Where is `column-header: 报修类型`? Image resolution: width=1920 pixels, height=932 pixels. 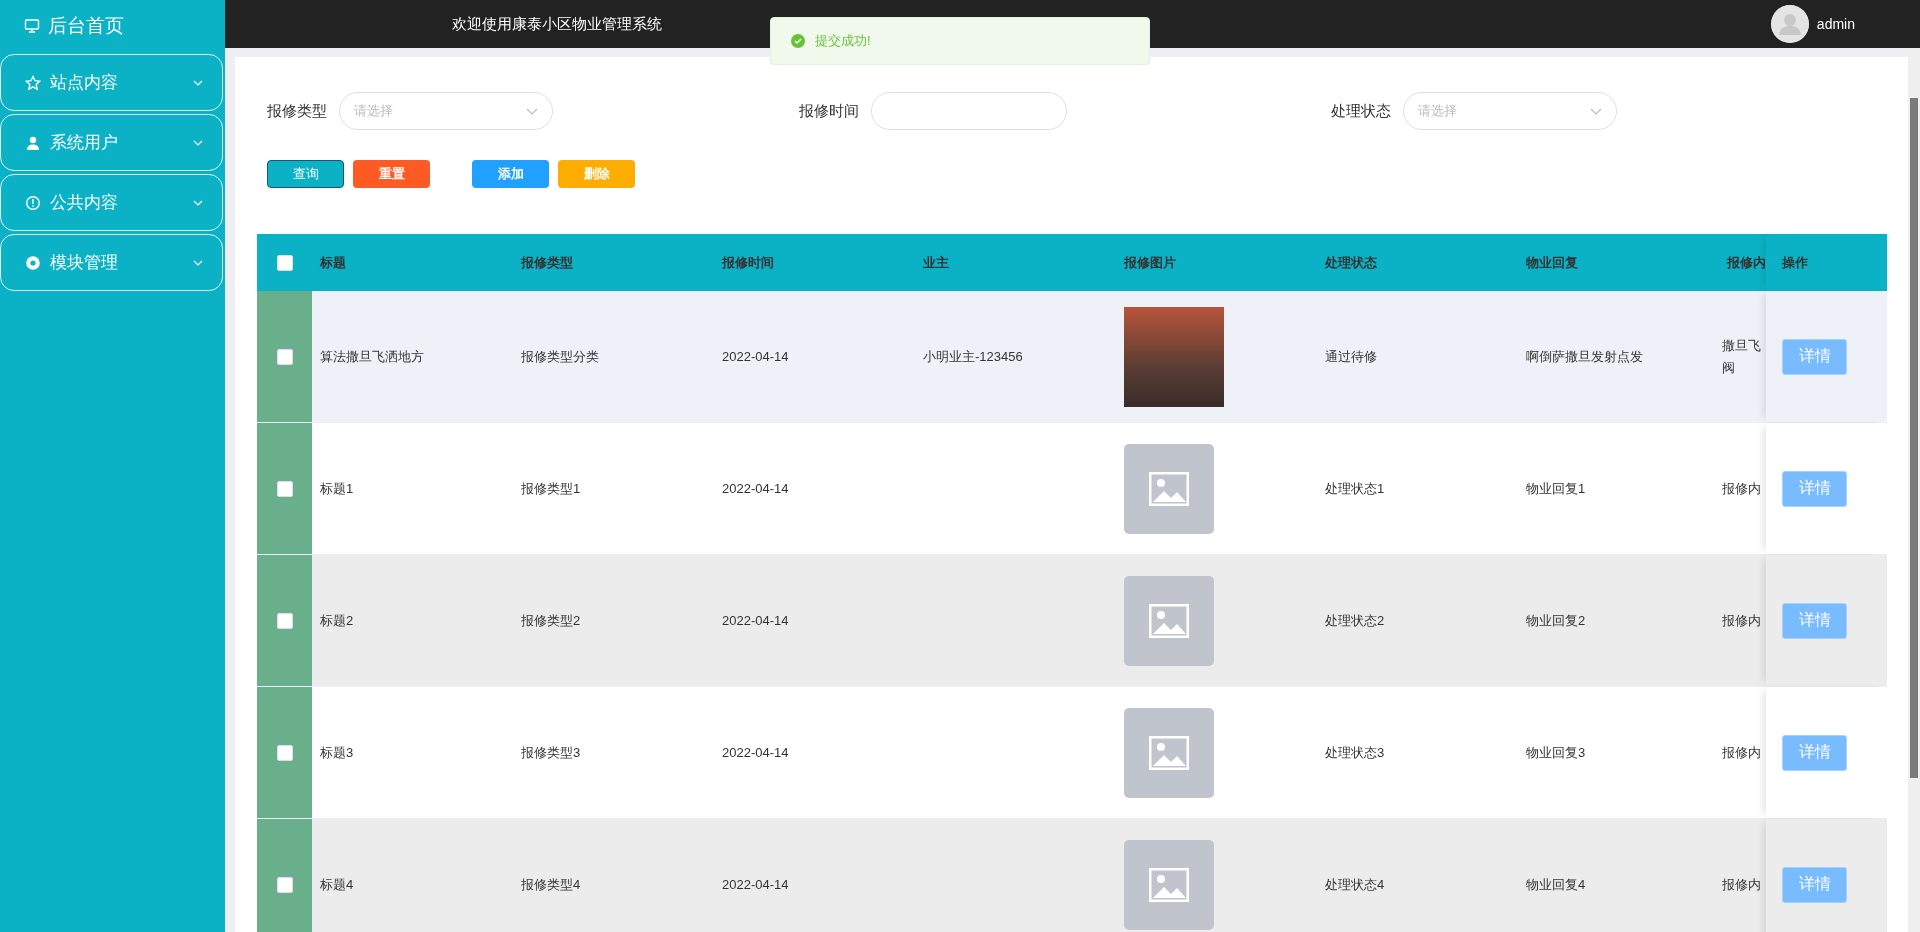 column-header: 报修类型 is located at coordinates (547, 262).